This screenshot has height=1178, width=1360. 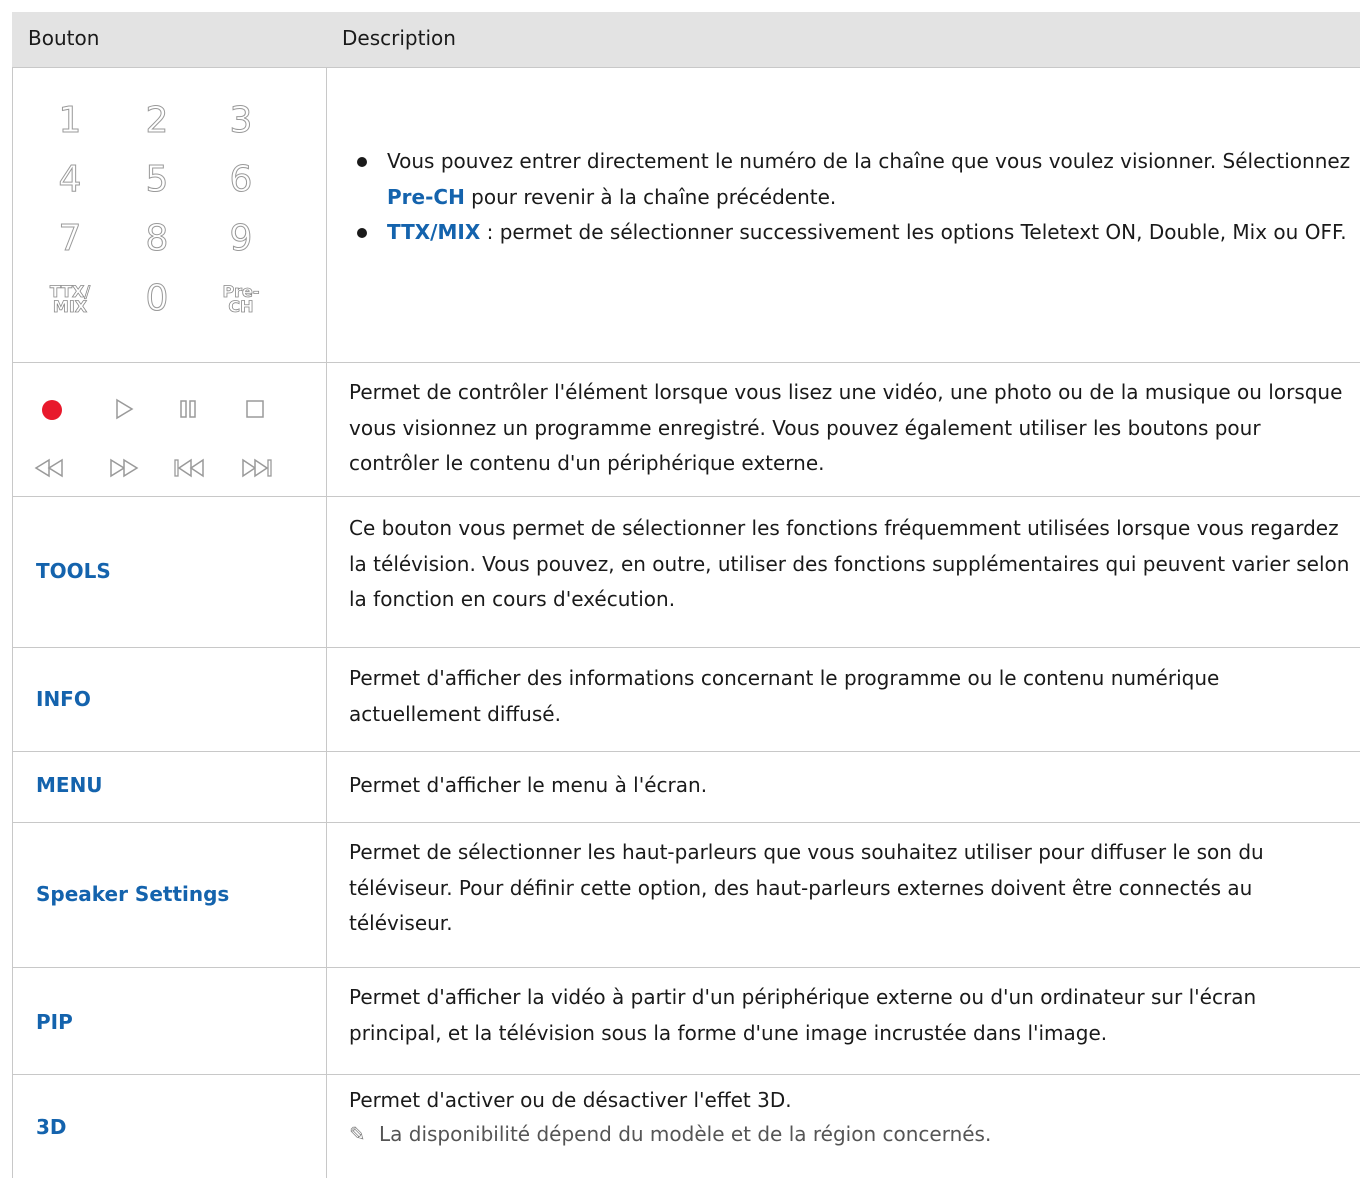 I want to click on info-label: INFO, so click(x=63, y=699).